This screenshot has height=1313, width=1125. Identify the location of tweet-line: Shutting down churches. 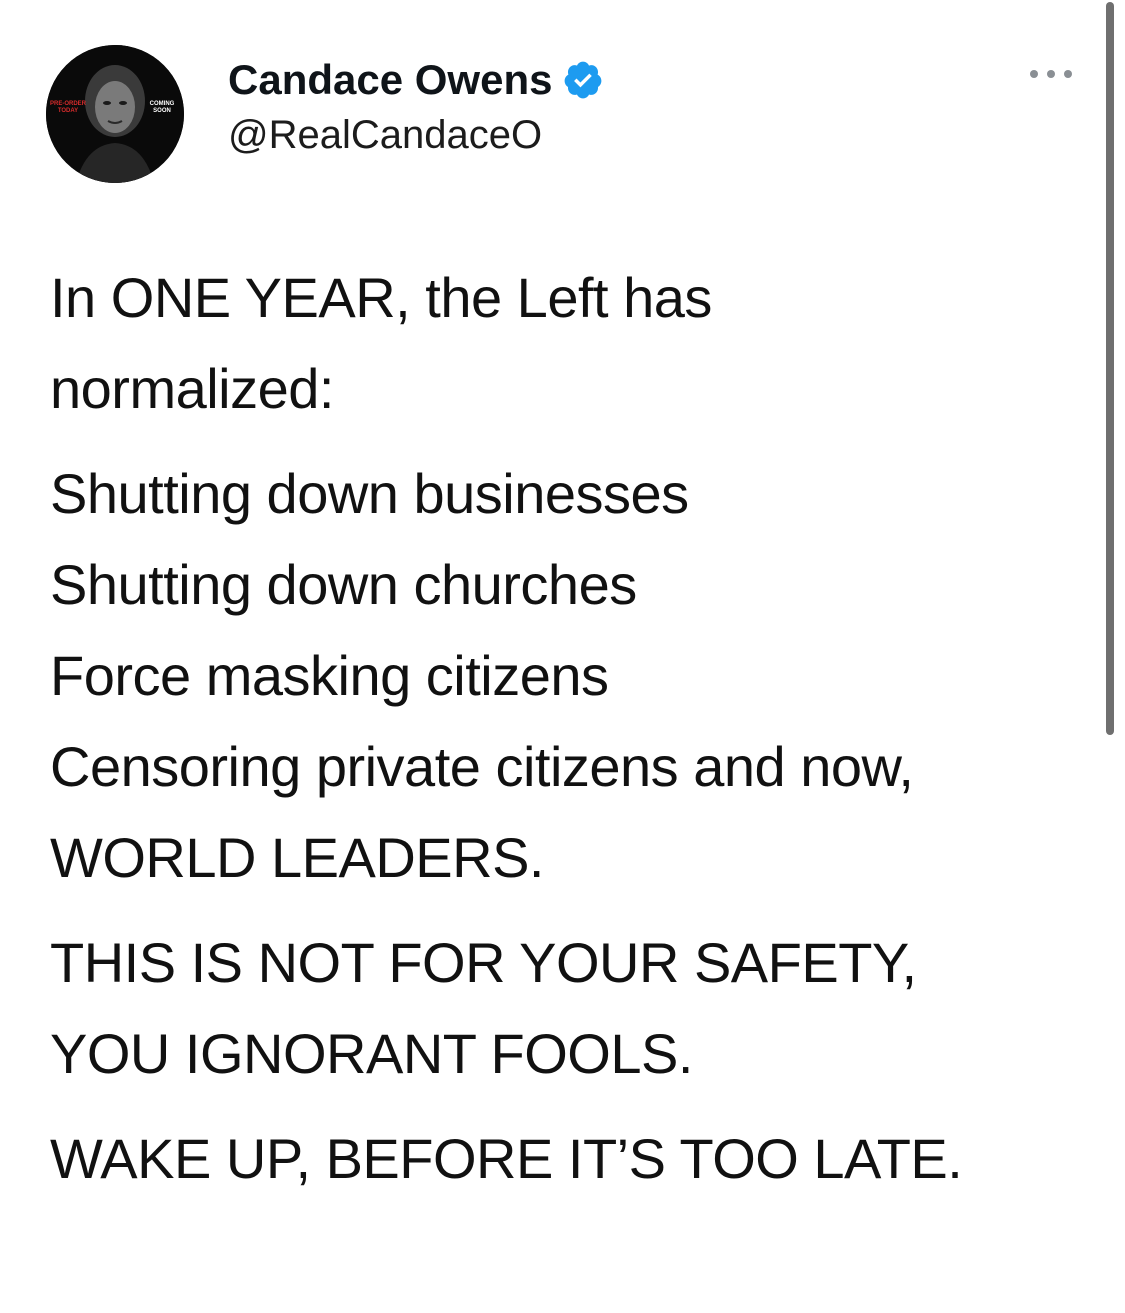
(343, 584).